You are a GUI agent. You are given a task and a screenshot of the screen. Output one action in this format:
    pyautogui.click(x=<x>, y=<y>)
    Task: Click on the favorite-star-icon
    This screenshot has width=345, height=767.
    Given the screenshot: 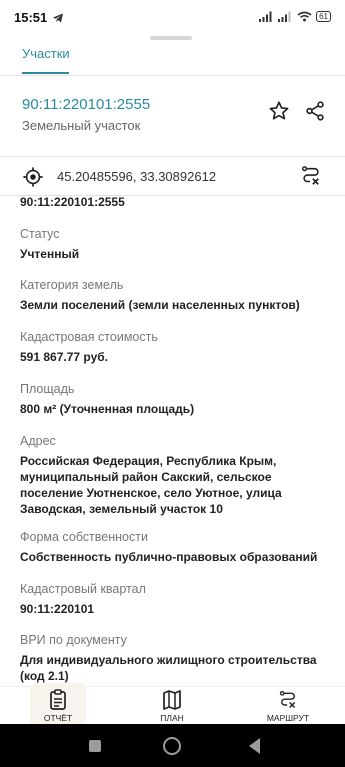 What is the action you would take?
    pyautogui.click(x=279, y=111)
    